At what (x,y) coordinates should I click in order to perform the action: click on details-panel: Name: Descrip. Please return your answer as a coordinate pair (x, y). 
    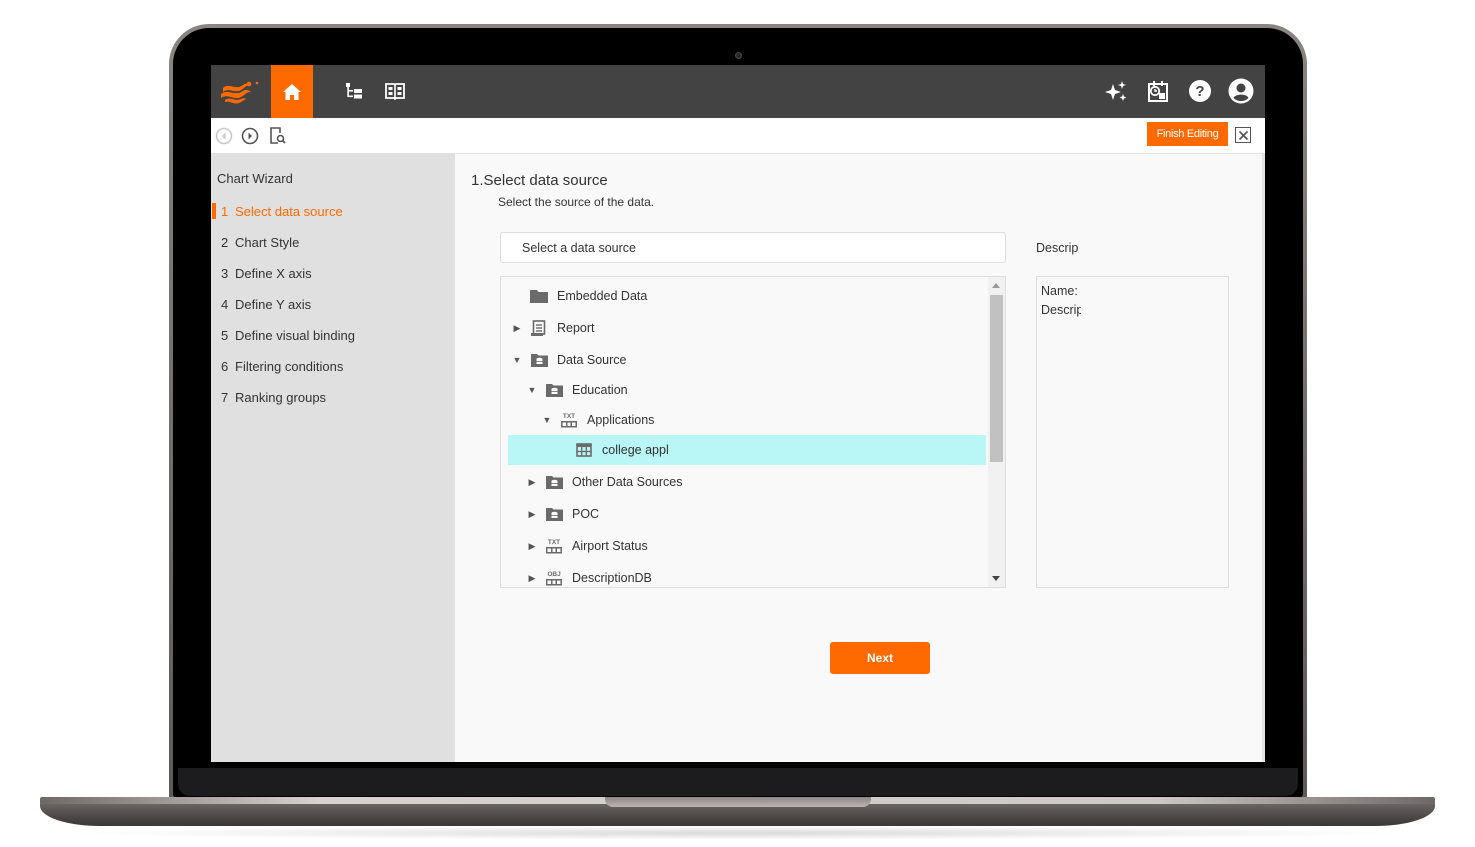
    Looking at the image, I should click on (1132, 432).